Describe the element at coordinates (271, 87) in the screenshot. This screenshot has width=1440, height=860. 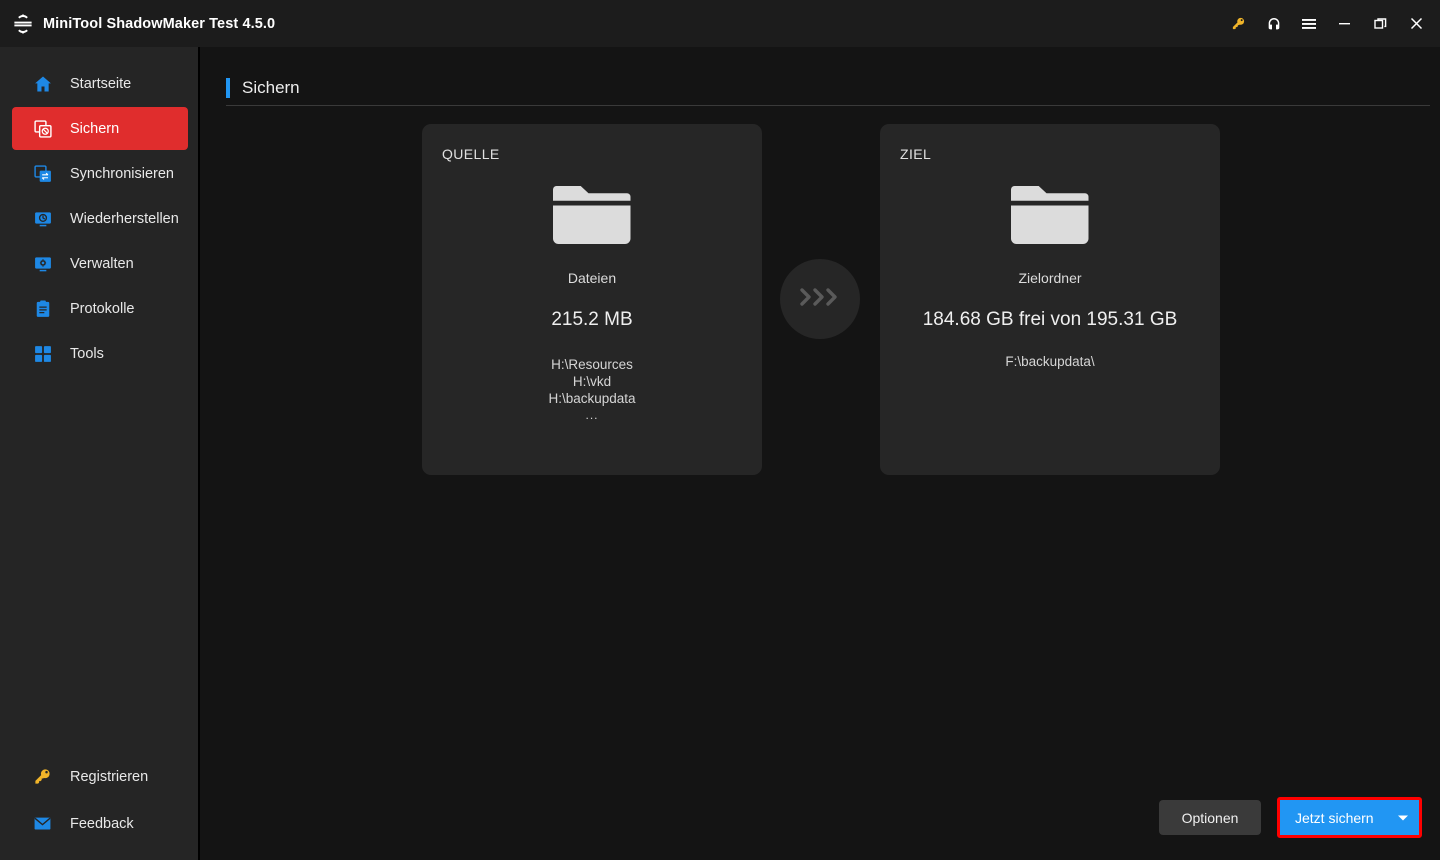
I see `page-title: Sichern` at that location.